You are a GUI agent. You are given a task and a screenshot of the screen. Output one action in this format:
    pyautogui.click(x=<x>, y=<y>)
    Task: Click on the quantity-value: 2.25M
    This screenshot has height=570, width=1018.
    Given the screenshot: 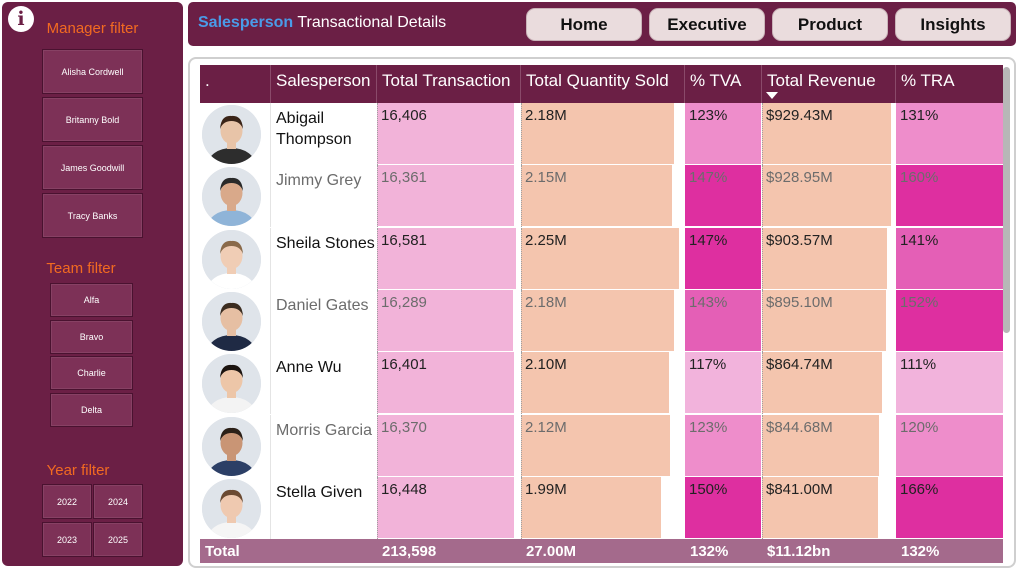 What is the action you would take?
    pyautogui.click(x=546, y=240)
    